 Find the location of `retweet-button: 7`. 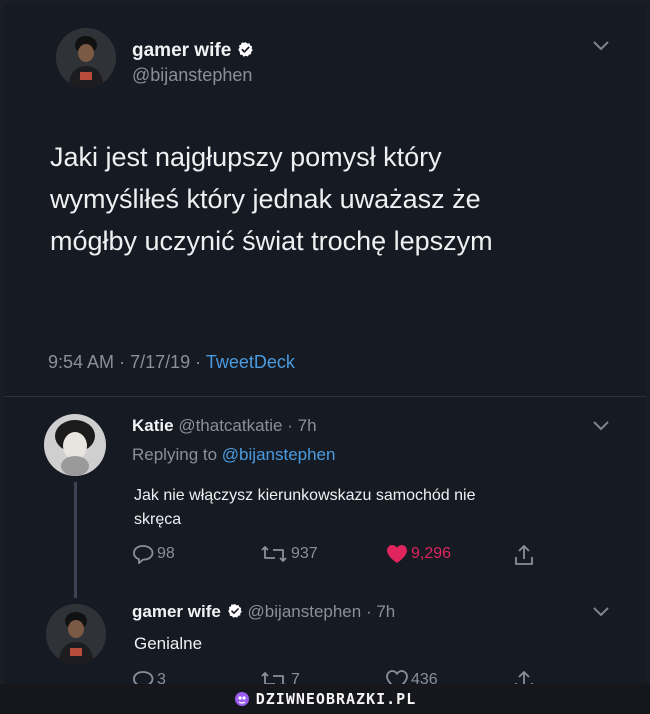

retweet-button: 7 is located at coordinates (280, 677).